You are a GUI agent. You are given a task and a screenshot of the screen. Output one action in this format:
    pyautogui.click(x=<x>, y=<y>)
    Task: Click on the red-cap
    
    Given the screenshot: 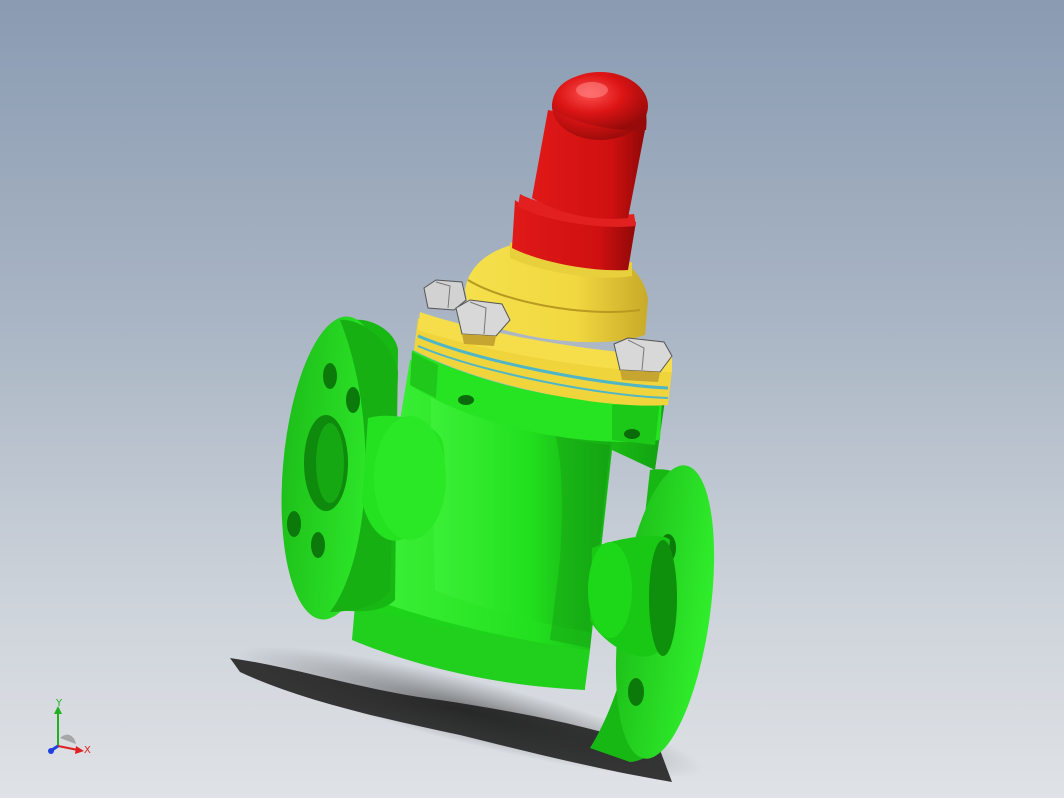 What is the action you would take?
    pyautogui.click(x=580, y=171)
    